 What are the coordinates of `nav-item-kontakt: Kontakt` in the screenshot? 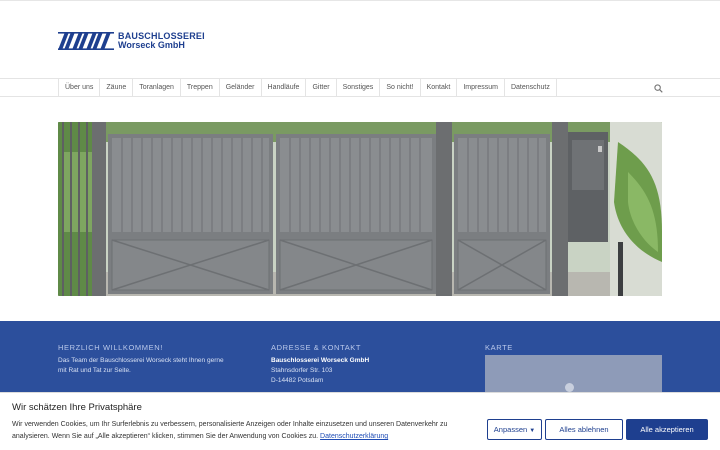 It's located at (439, 88).